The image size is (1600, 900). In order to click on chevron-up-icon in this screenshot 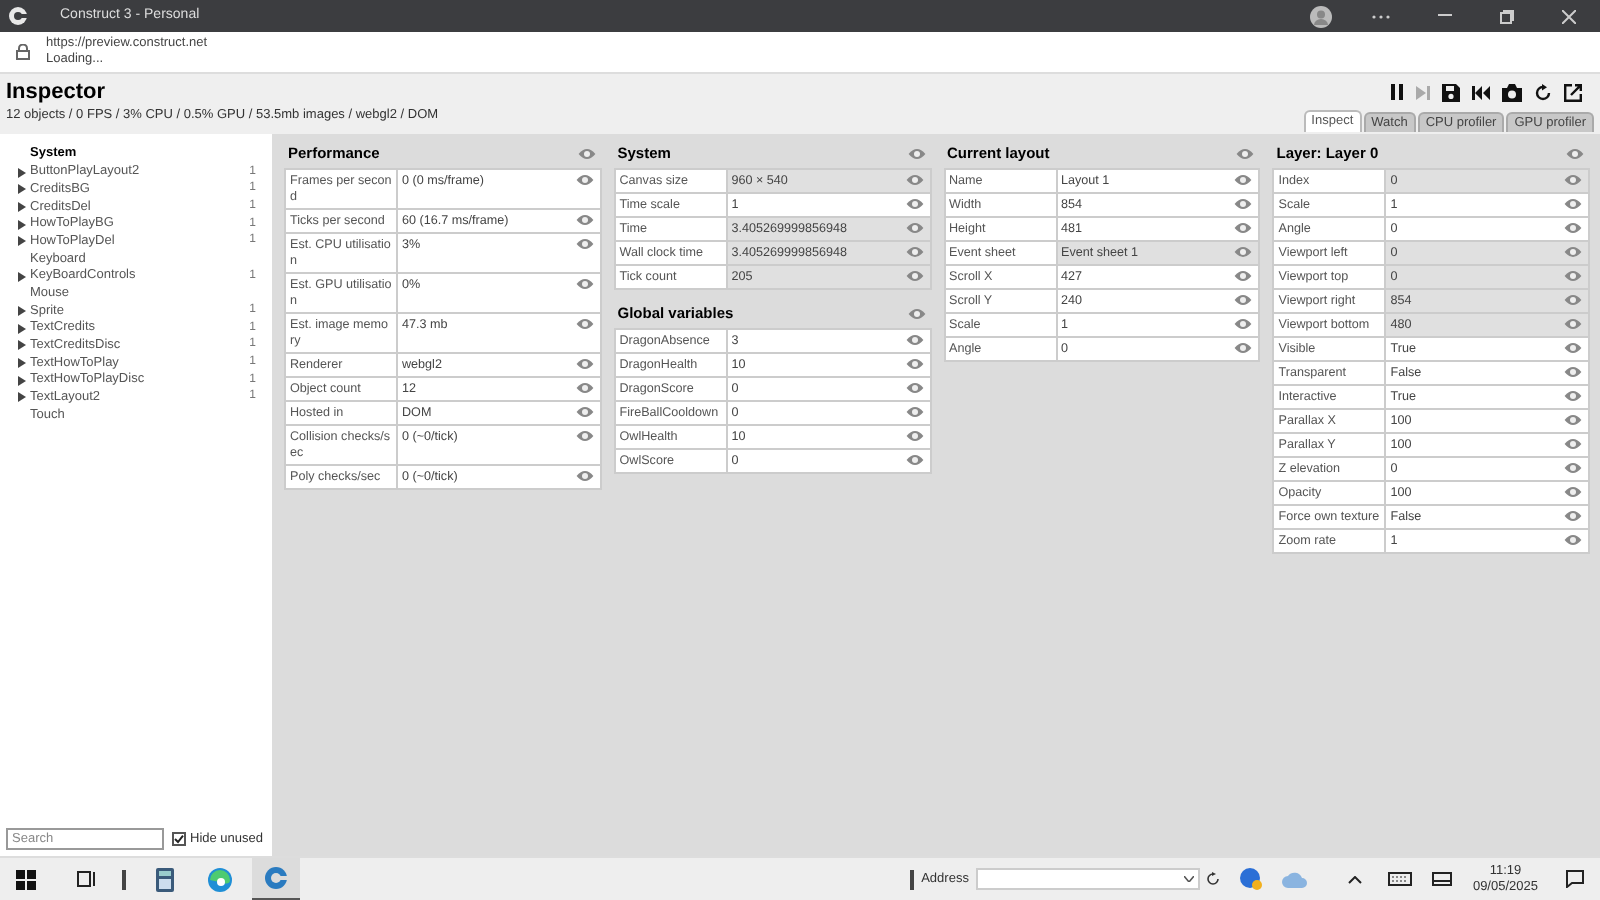, I will do `click(1355, 879)`.